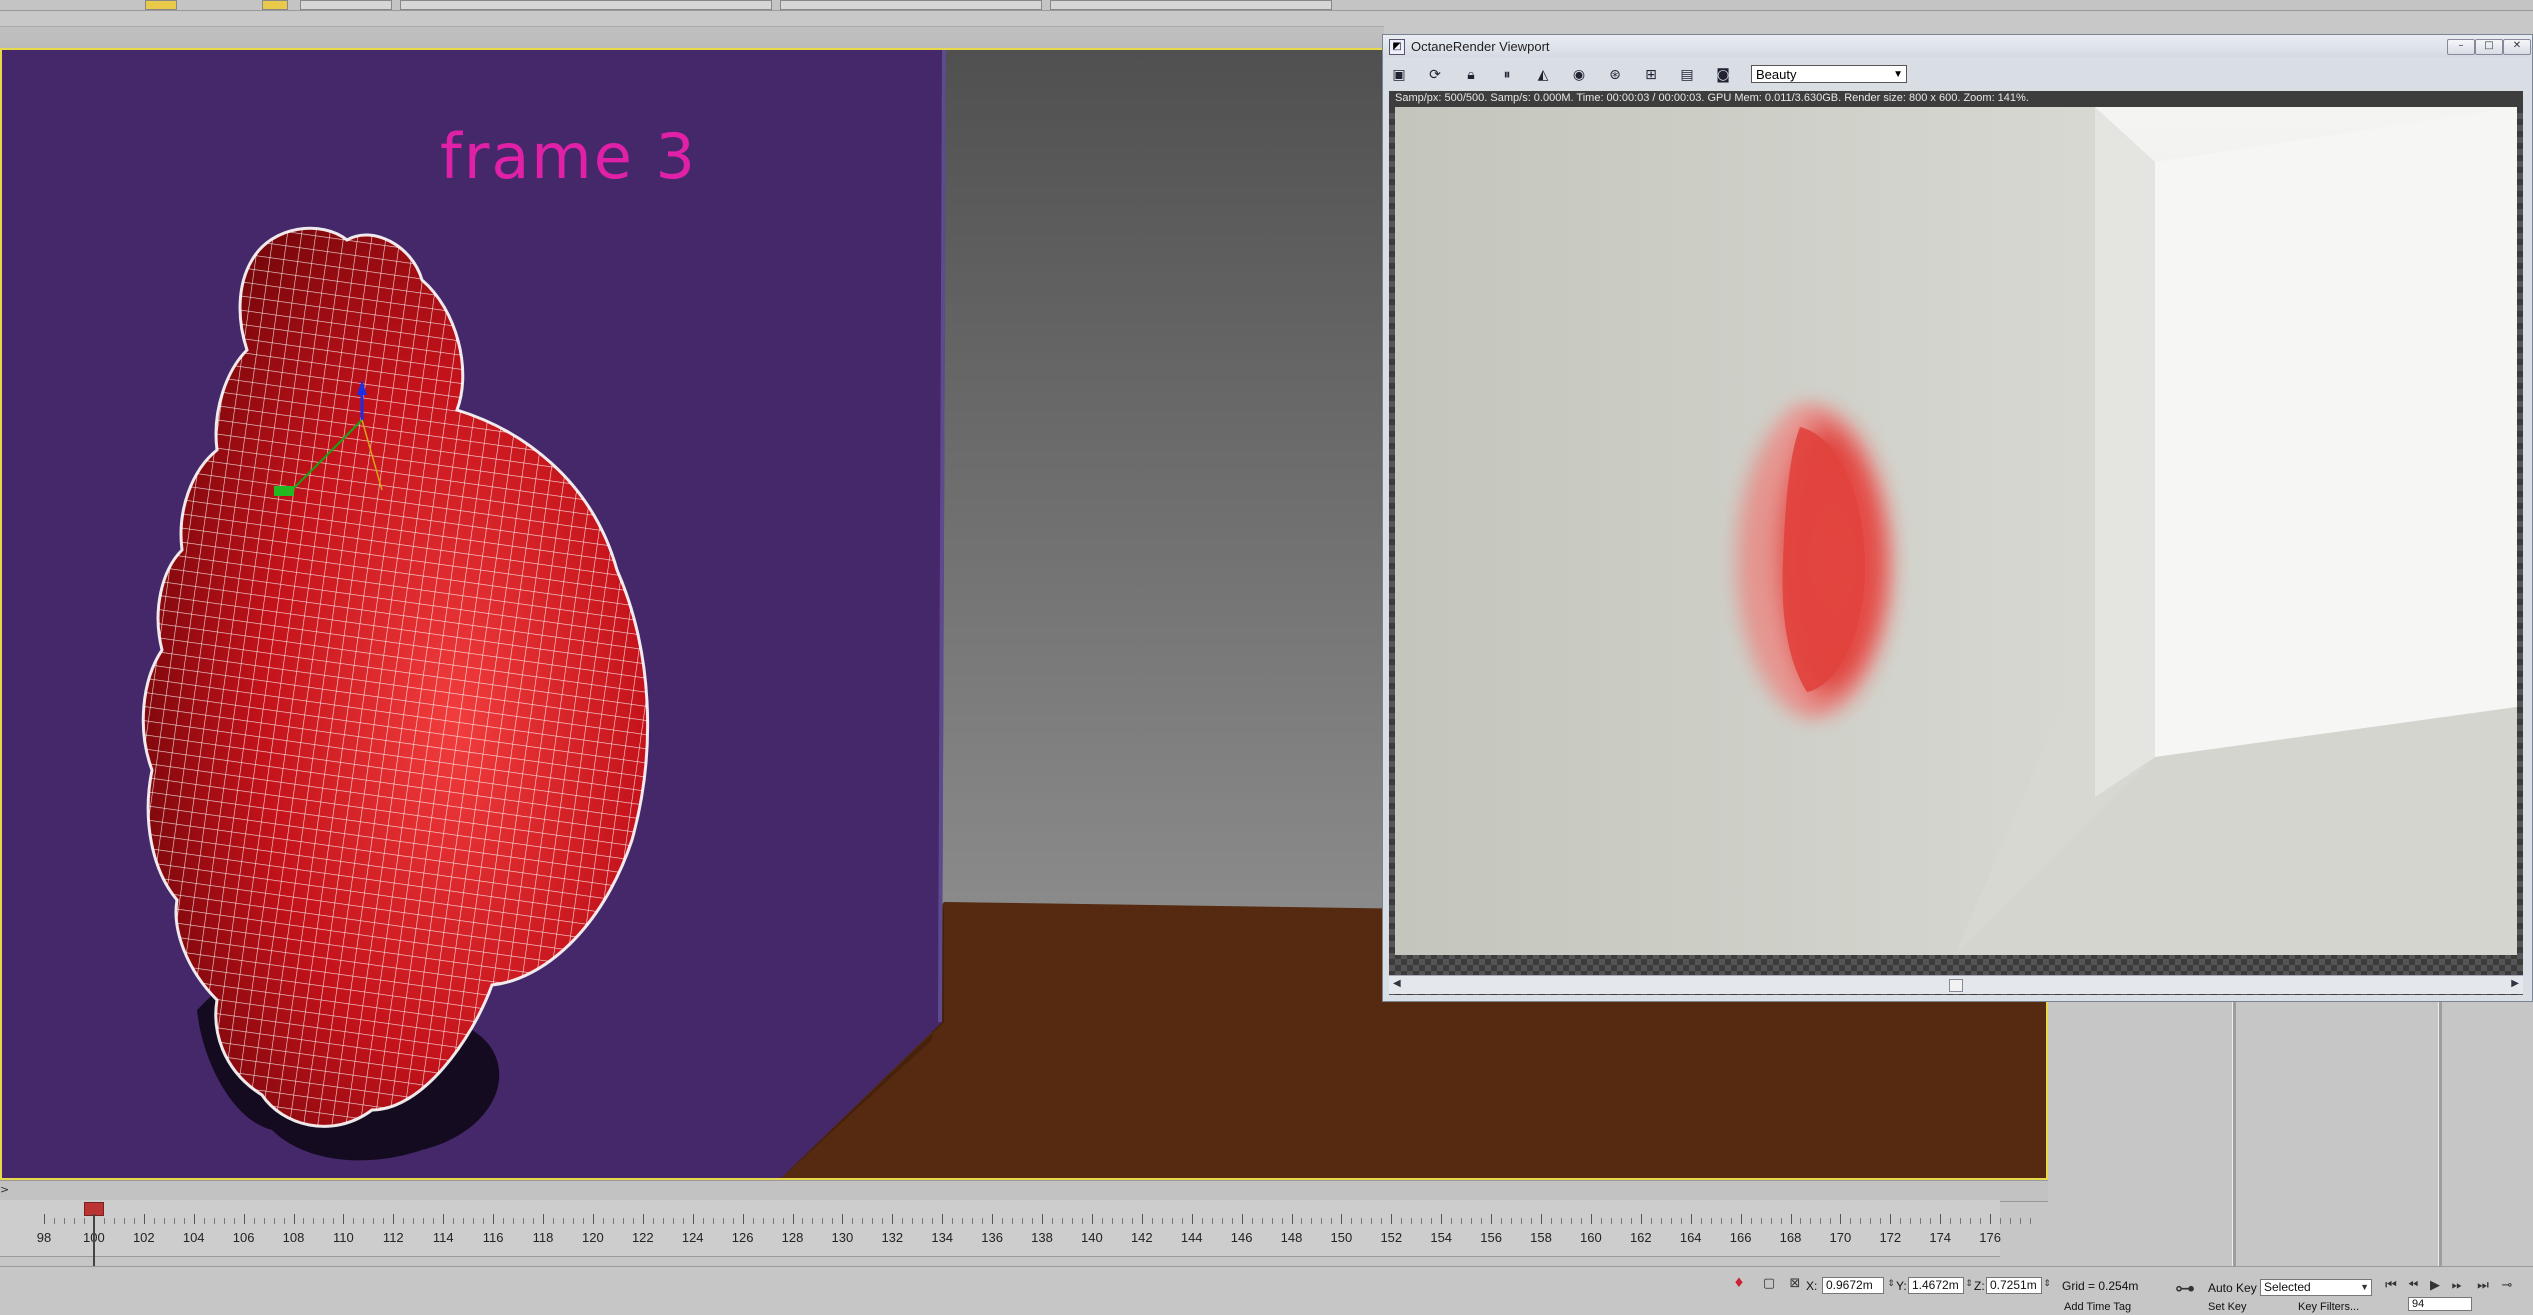  What do you see at coordinates (1776, 74) in the screenshot?
I see `render-pass-value: Beauty` at bounding box center [1776, 74].